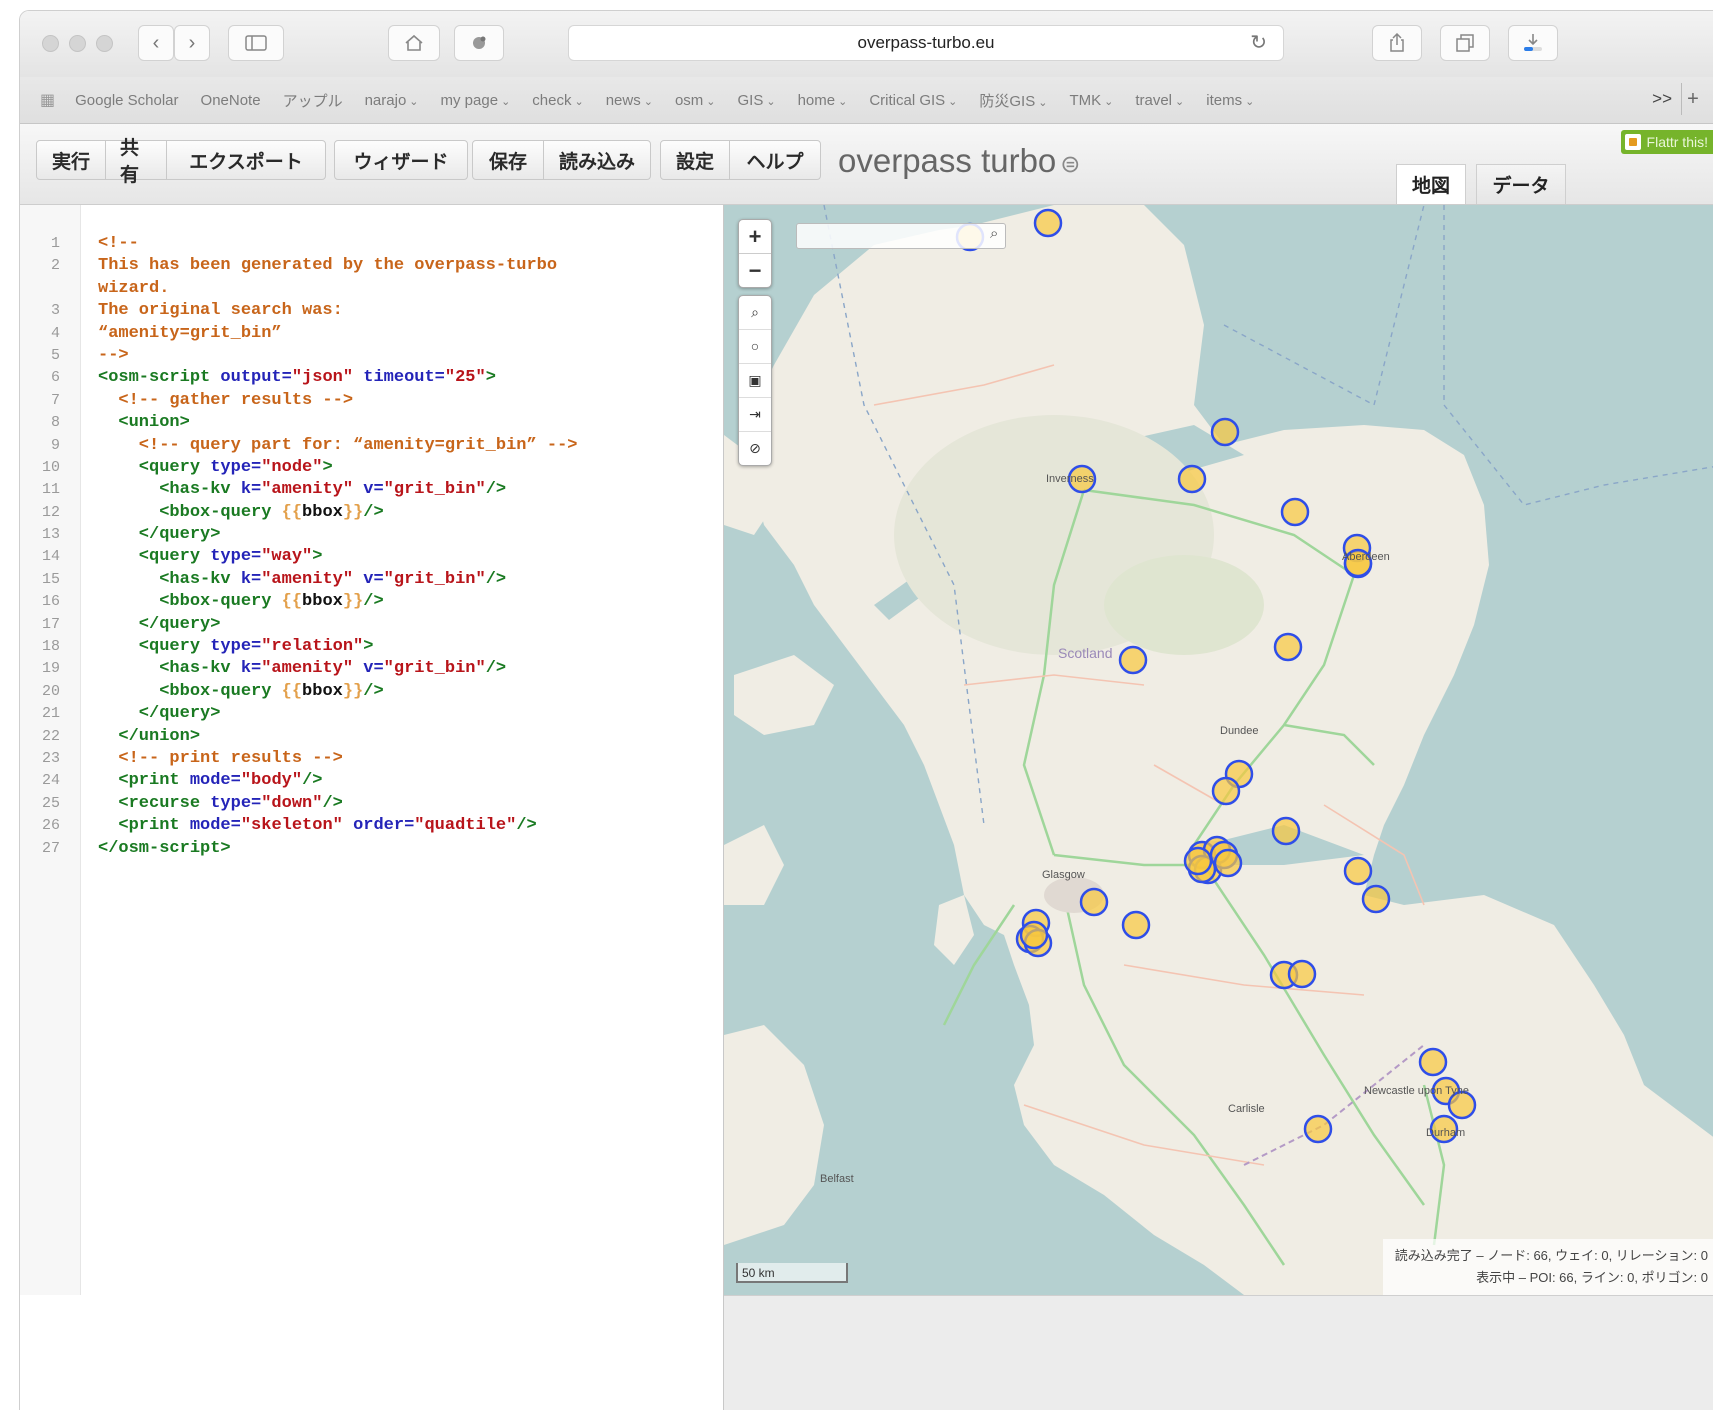 The image size is (1713, 1410). I want to click on code-line: wizard., so click(371, 289).